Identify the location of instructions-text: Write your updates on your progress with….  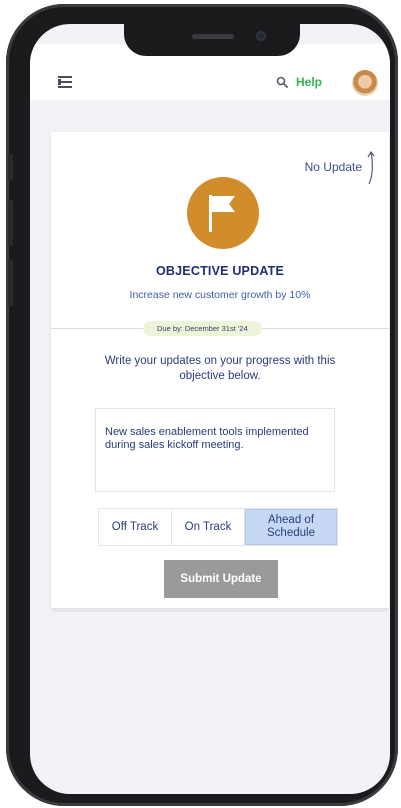
(220, 368).